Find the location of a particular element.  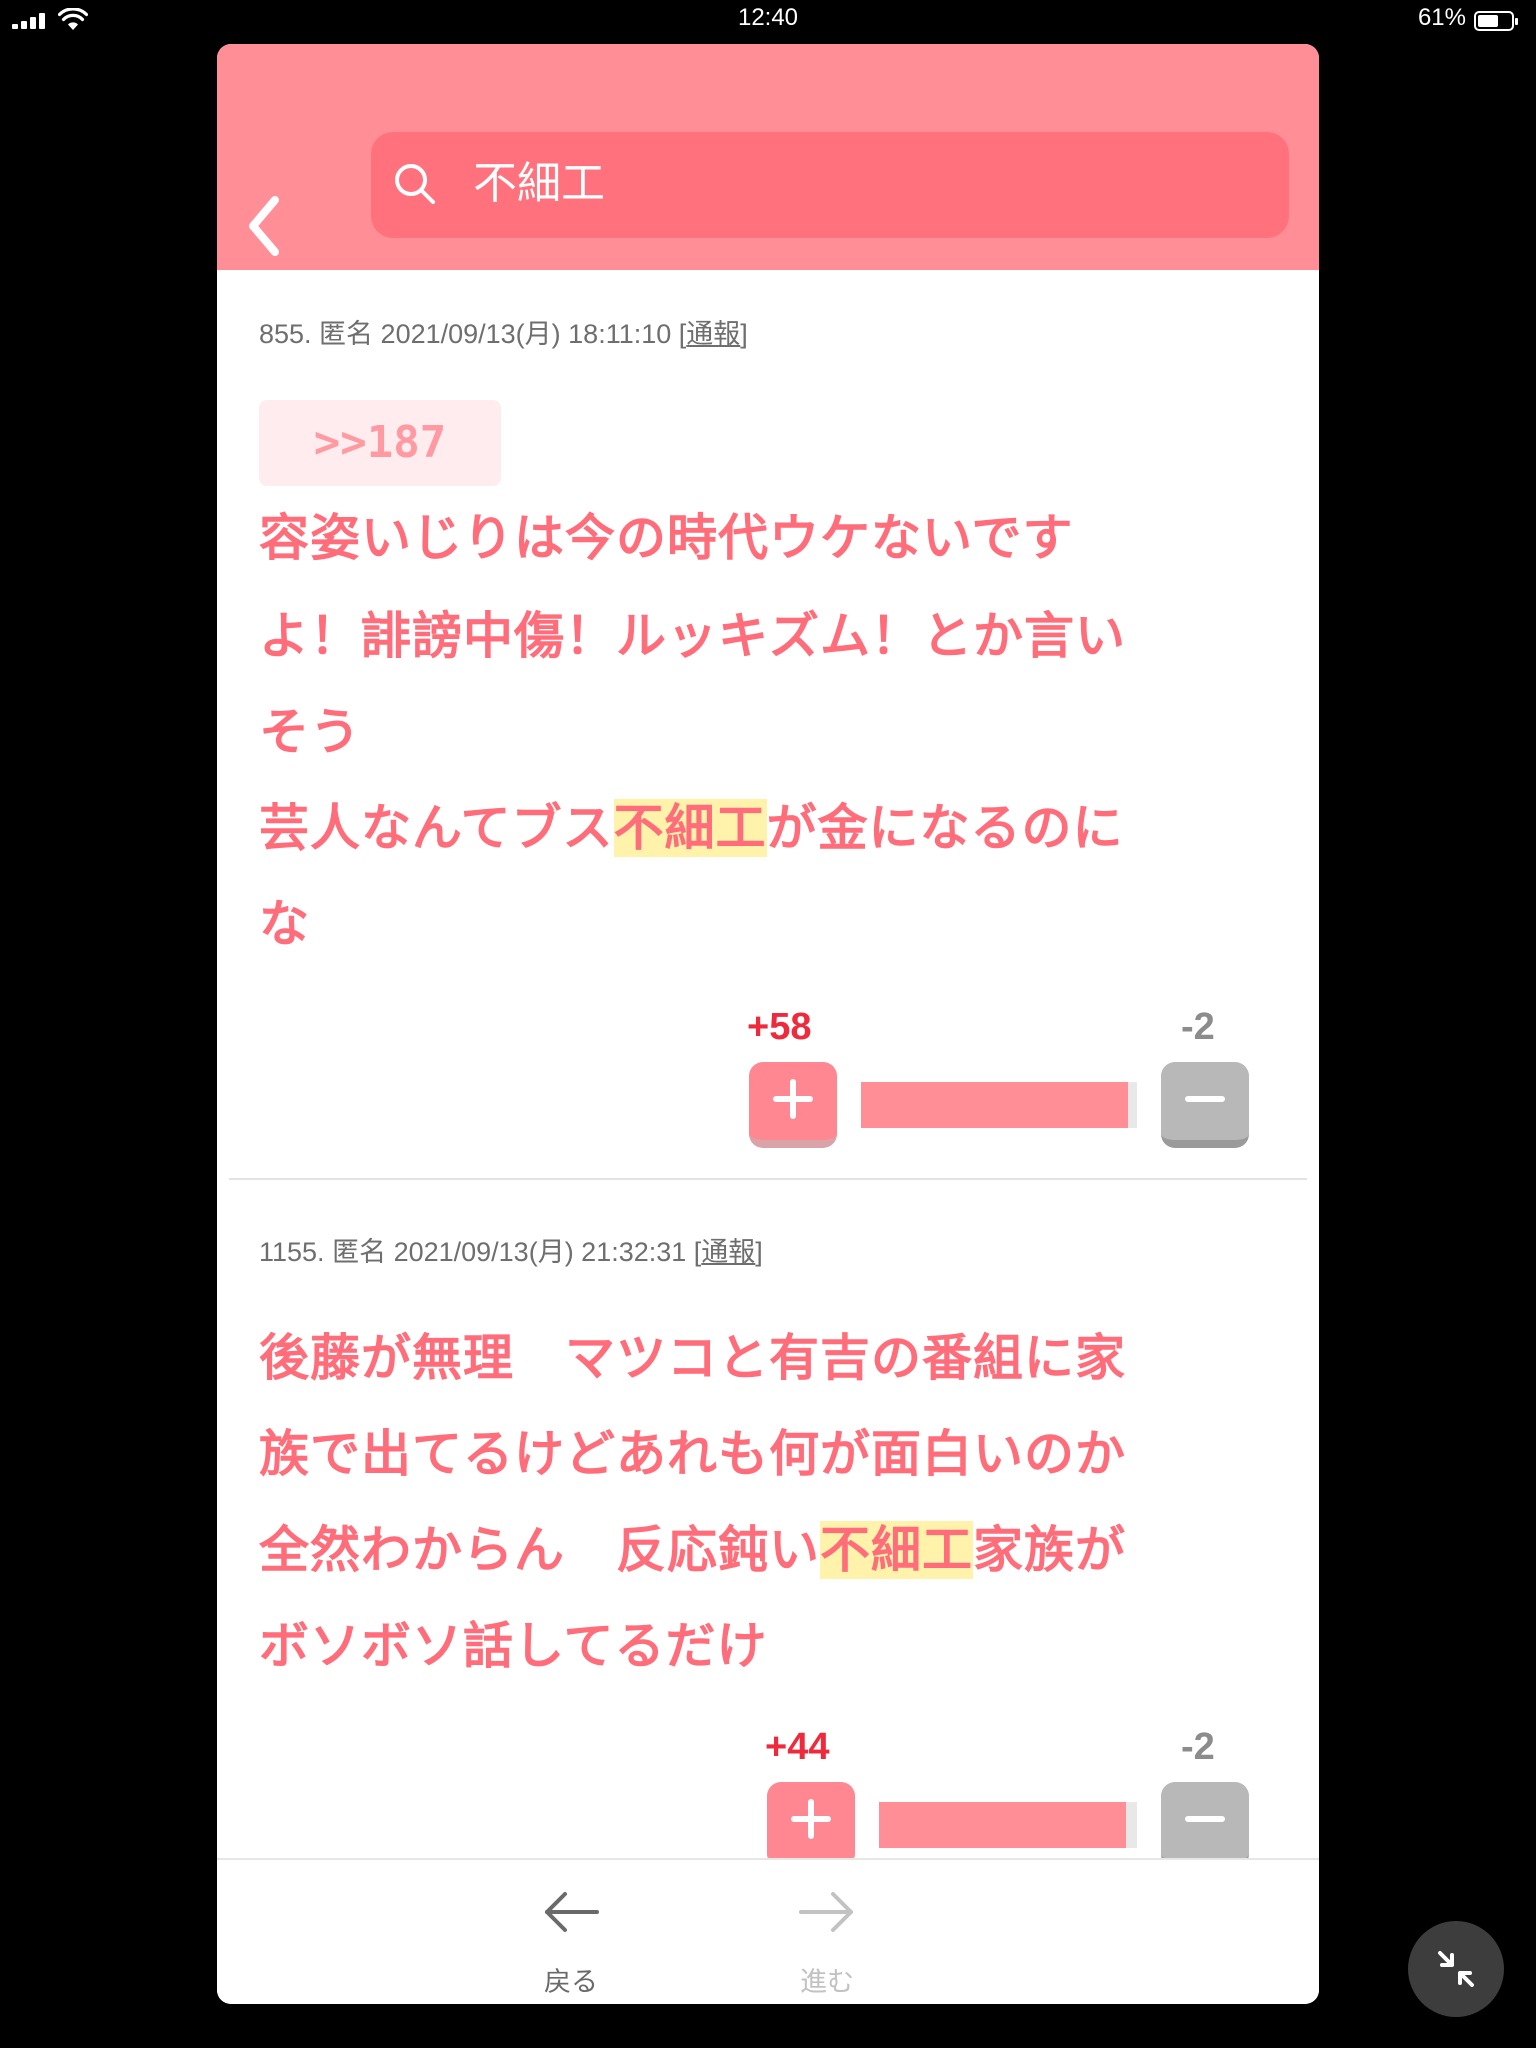

arrow-left-icon is located at coordinates (572, 1912).